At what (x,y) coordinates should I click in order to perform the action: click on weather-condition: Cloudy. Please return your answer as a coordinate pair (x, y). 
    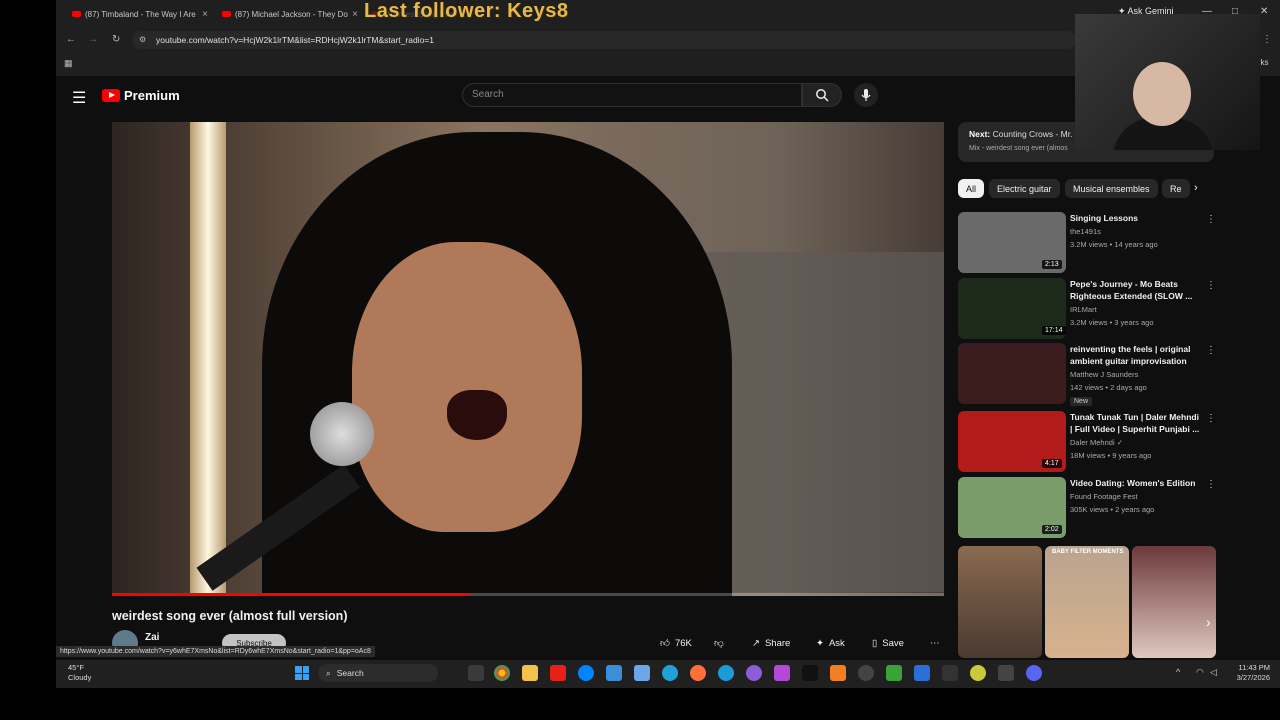
    Looking at the image, I should click on (80, 677).